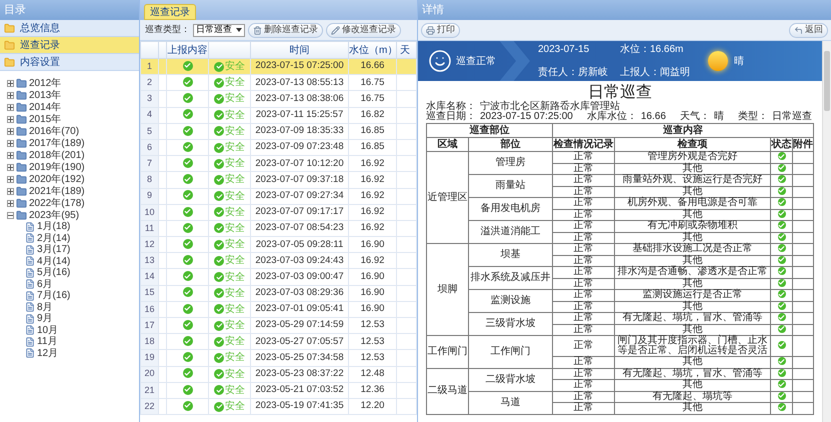 This screenshot has height=422, width=831. I want to click on table-row: 3 安全 2023-07-13 08:38:06 16.75, so click(278, 99).